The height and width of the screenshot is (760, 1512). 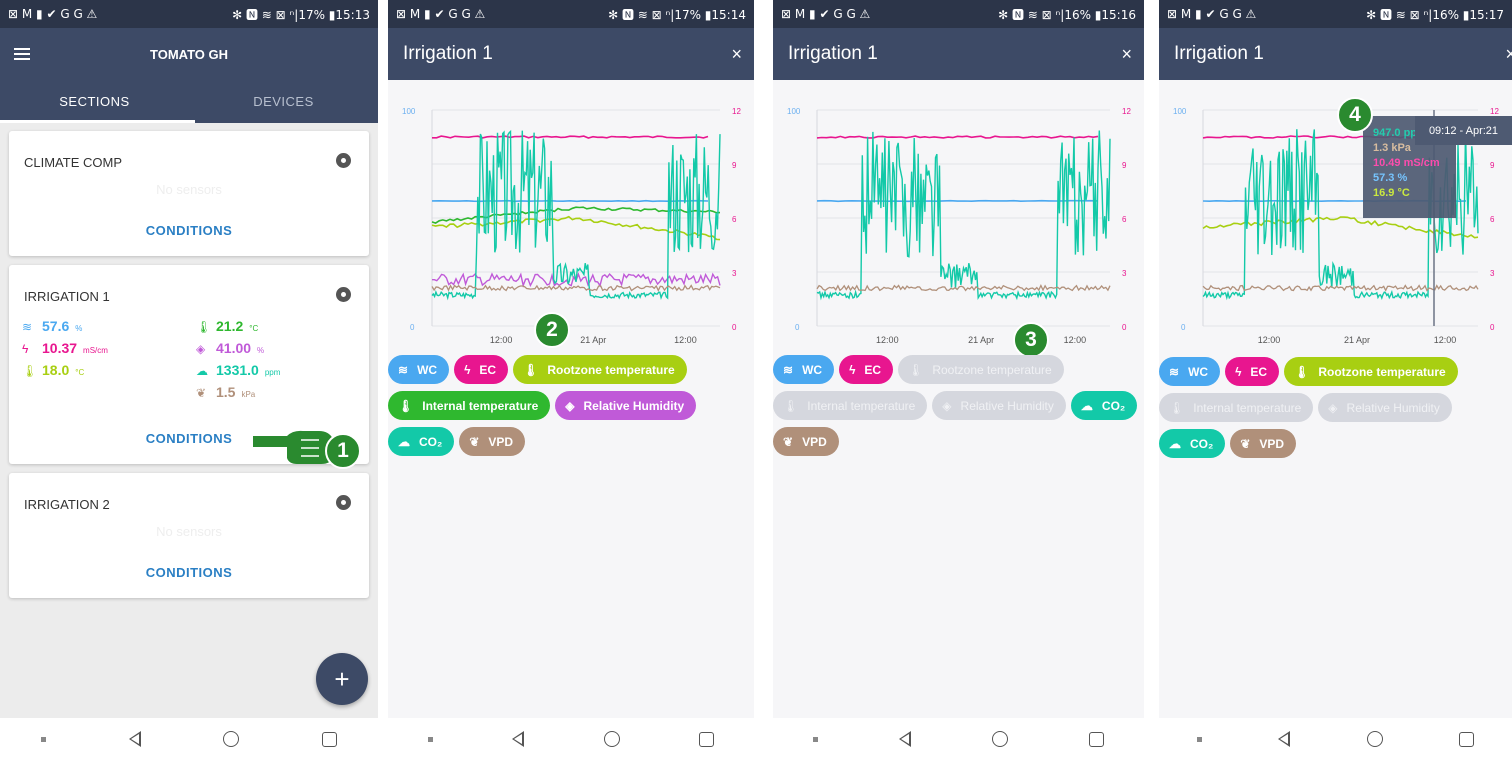 What do you see at coordinates (1406, 163) in the screenshot?
I see `tooltip-ec: 10.49 mS/cm` at bounding box center [1406, 163].